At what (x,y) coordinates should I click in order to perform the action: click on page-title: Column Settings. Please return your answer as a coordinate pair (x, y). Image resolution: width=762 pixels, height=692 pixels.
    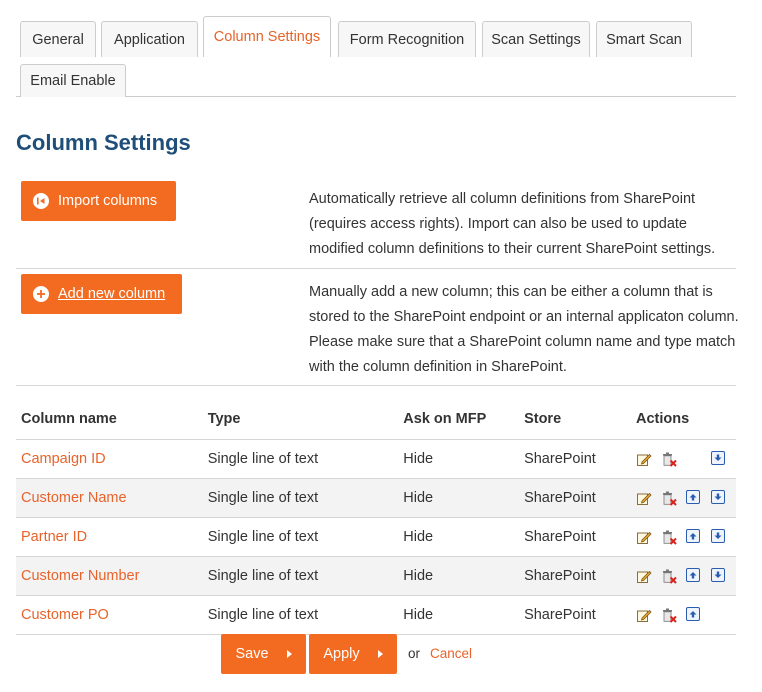
    Looking at the image, I should click on (103, 142).